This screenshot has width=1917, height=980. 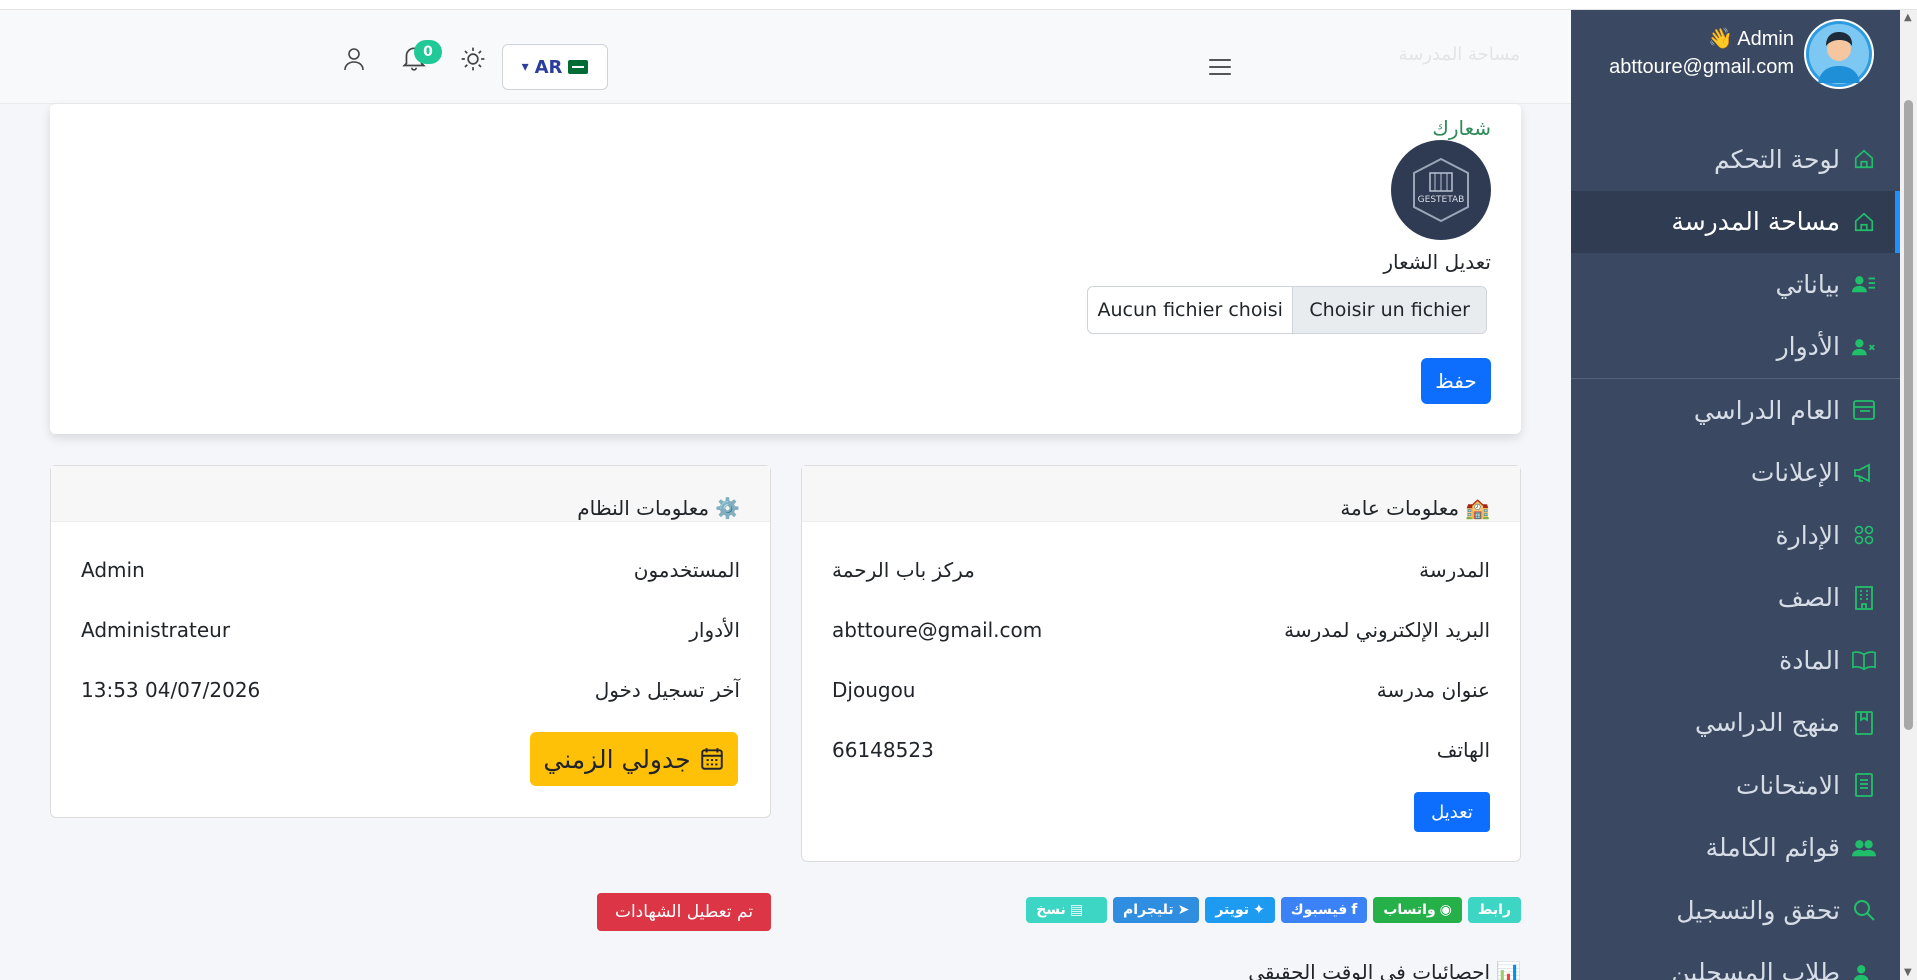 I want to click on sidebar-item-class: الصف, so click(x=1735, y=598).